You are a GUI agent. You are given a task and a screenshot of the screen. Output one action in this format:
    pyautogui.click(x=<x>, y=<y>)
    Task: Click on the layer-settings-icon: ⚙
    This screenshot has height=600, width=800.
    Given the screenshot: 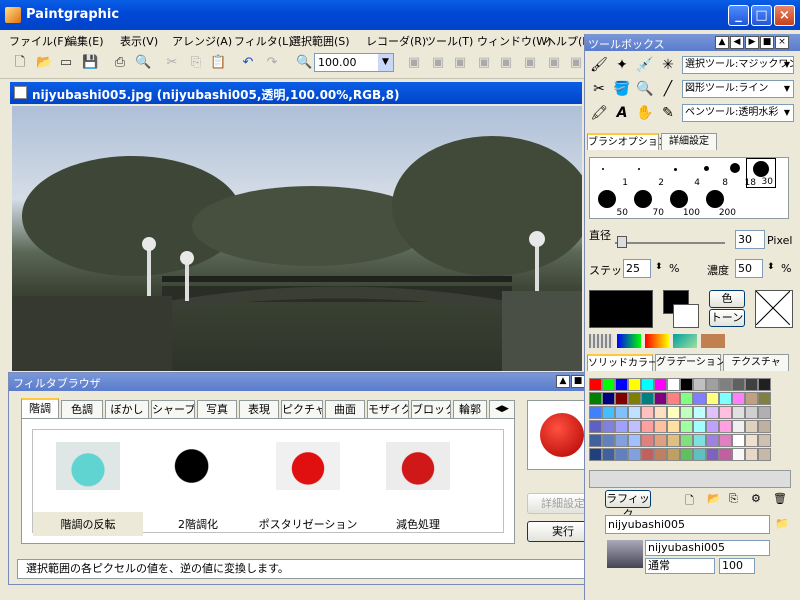 What is the action you would take?
    pyautogui.click(x=756, y=498)
    